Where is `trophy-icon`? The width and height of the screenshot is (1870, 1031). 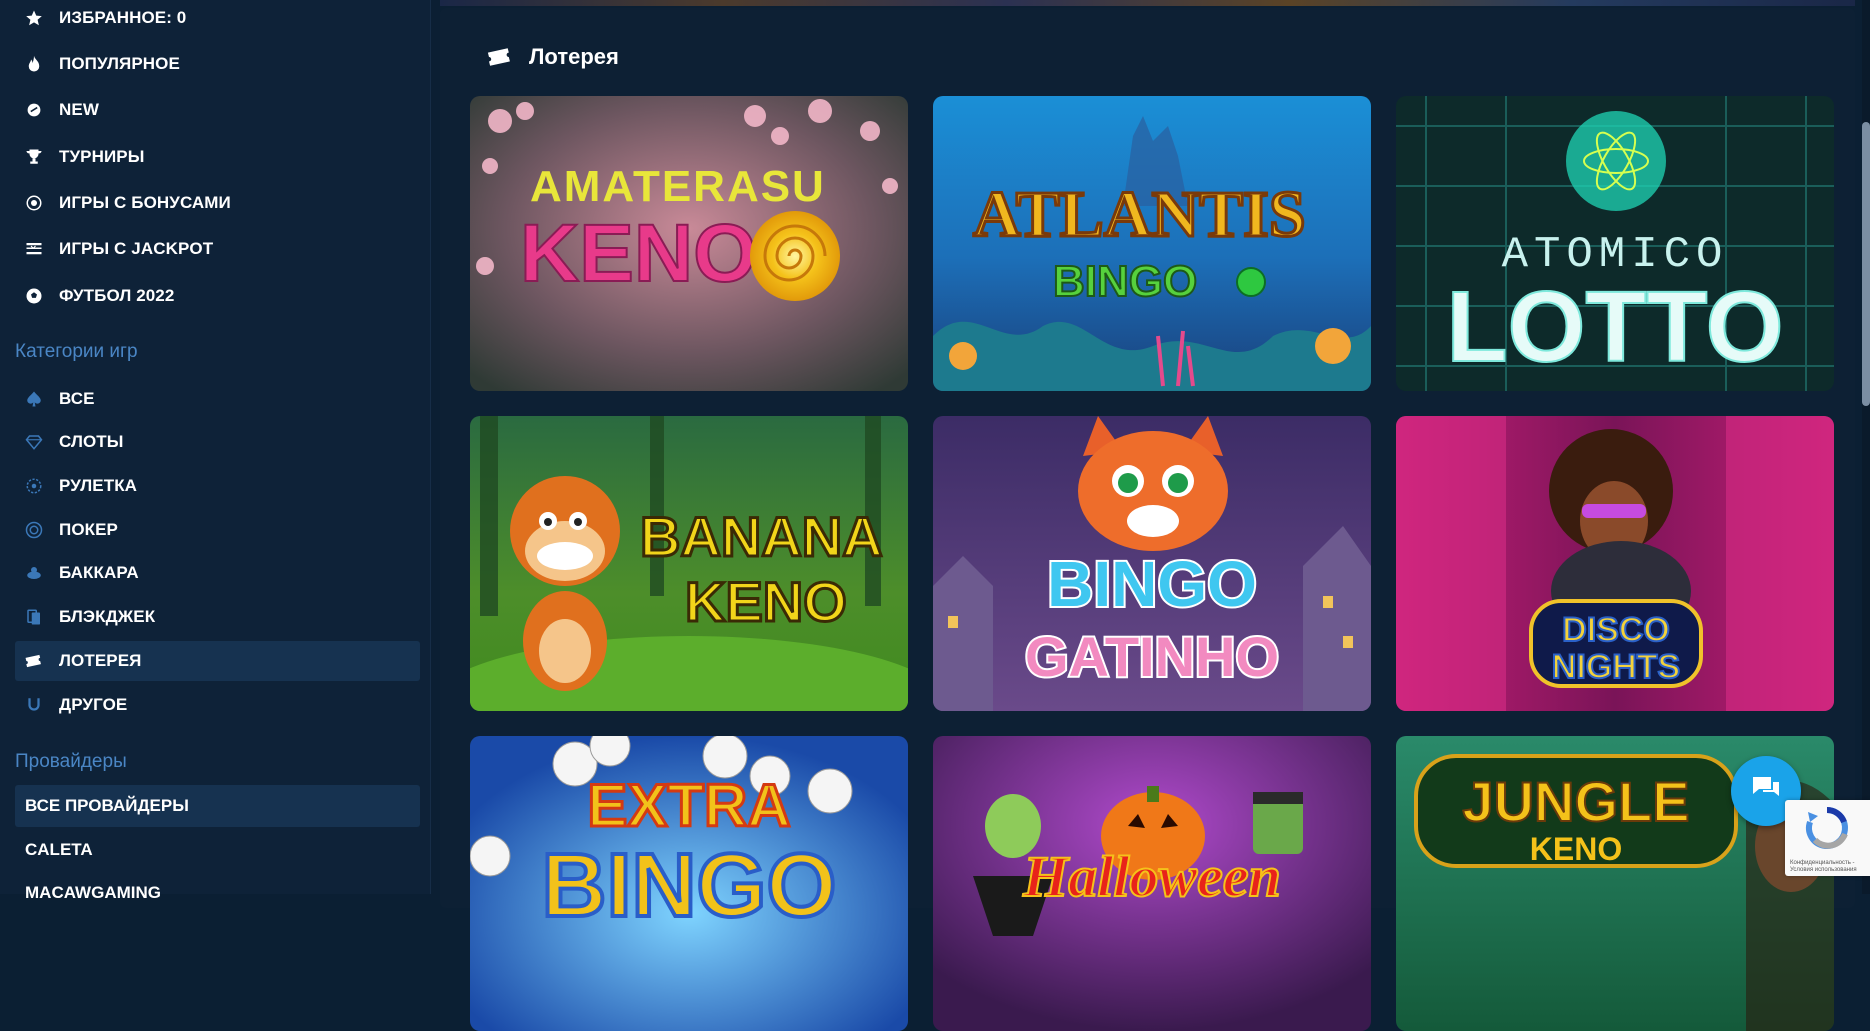
trophy-icon is located at coordinates (34, 157).